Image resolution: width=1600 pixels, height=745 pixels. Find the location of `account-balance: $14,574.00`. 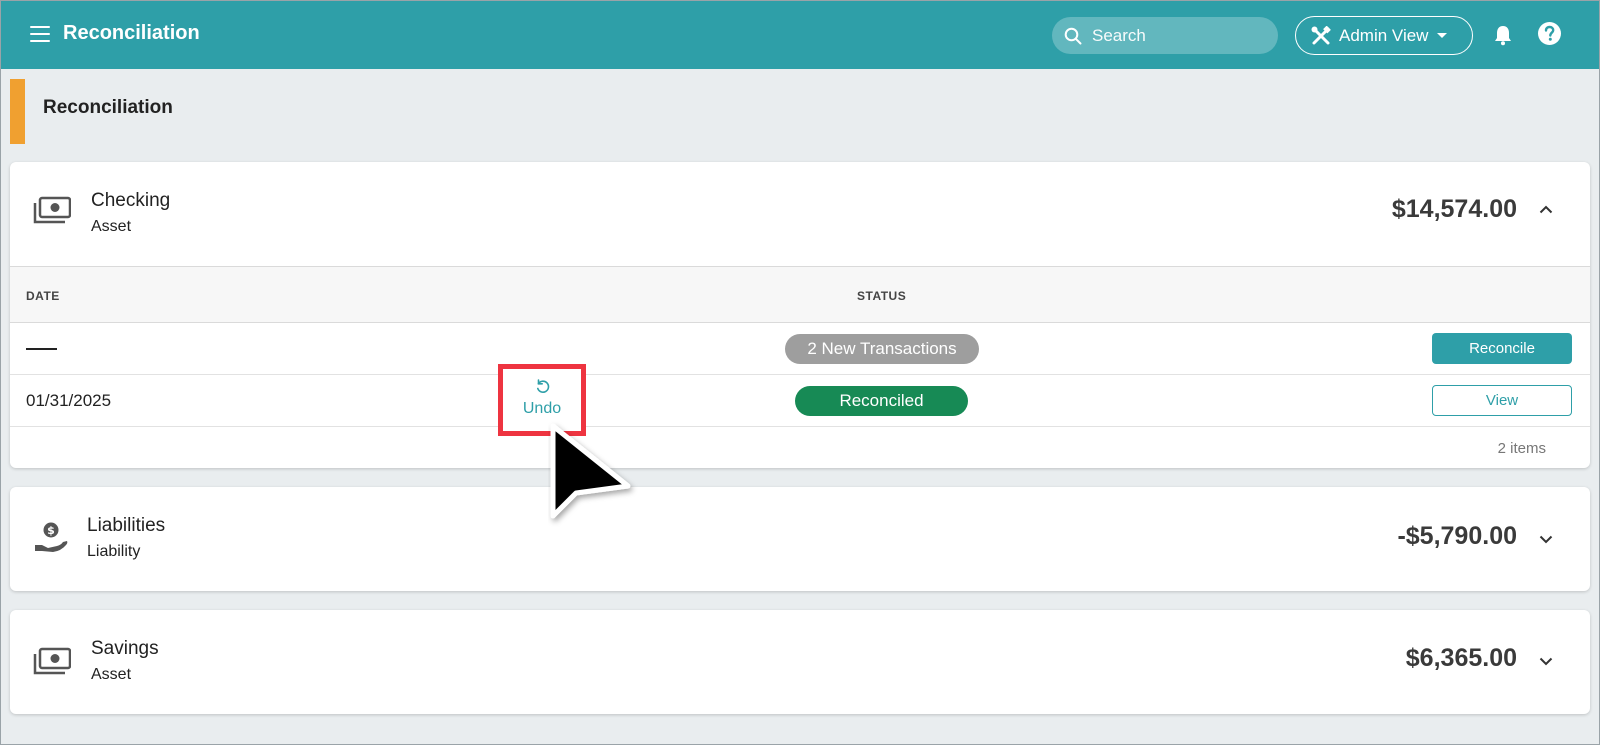

account-balance: $14,574.00 is located at coordinates (1454, 209).